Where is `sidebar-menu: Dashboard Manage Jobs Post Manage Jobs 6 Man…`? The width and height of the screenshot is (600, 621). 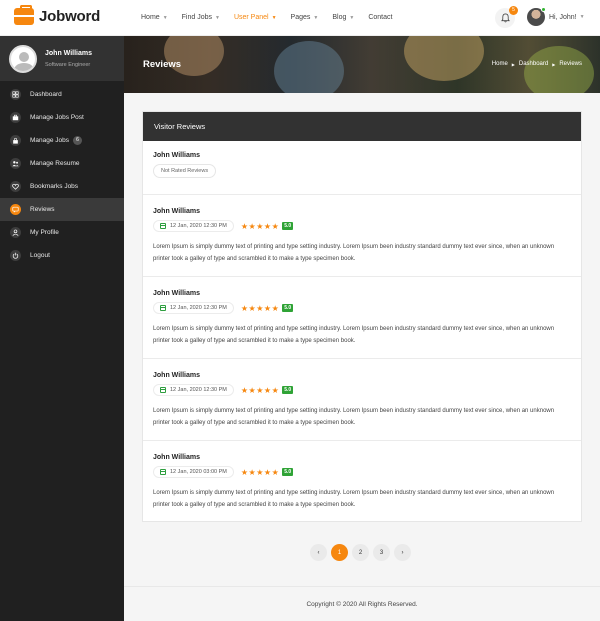
sidebar-menu: Dashboard Manage Jobs Post Manage Jobs 6 Man… is located at coordinates (62, 175).